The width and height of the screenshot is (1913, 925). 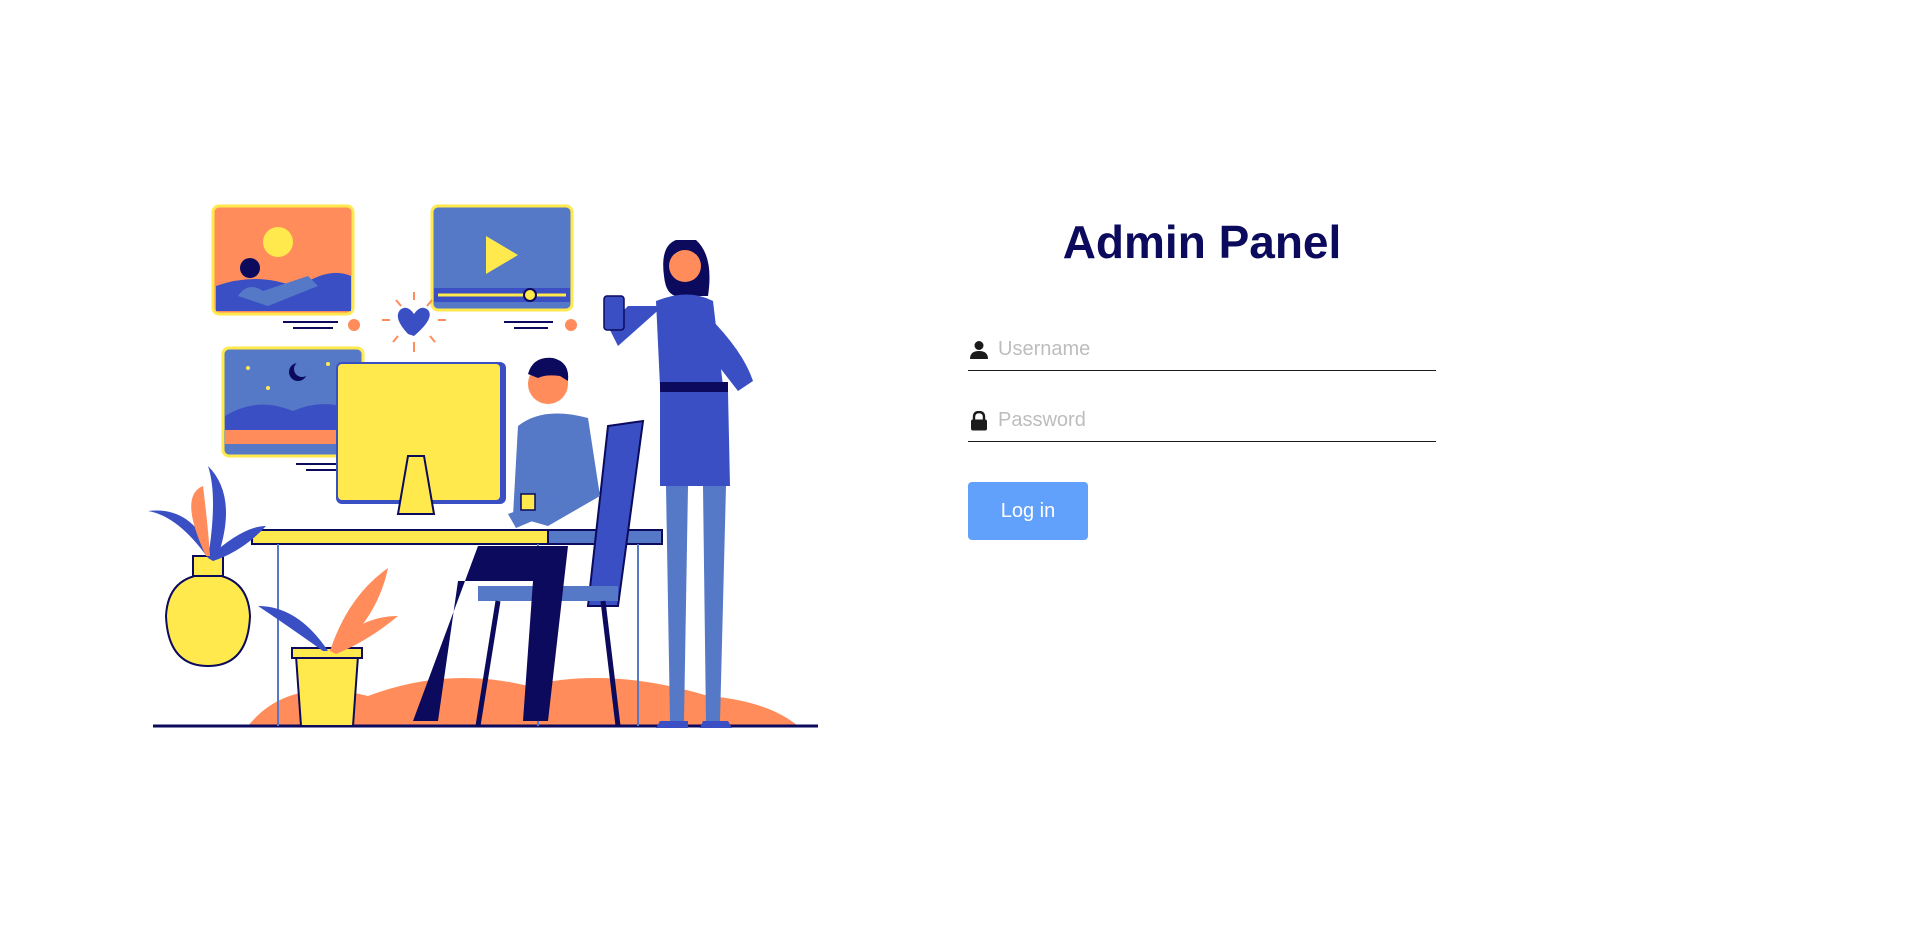 I want to click on user-icon, so click(x=979, y=350).